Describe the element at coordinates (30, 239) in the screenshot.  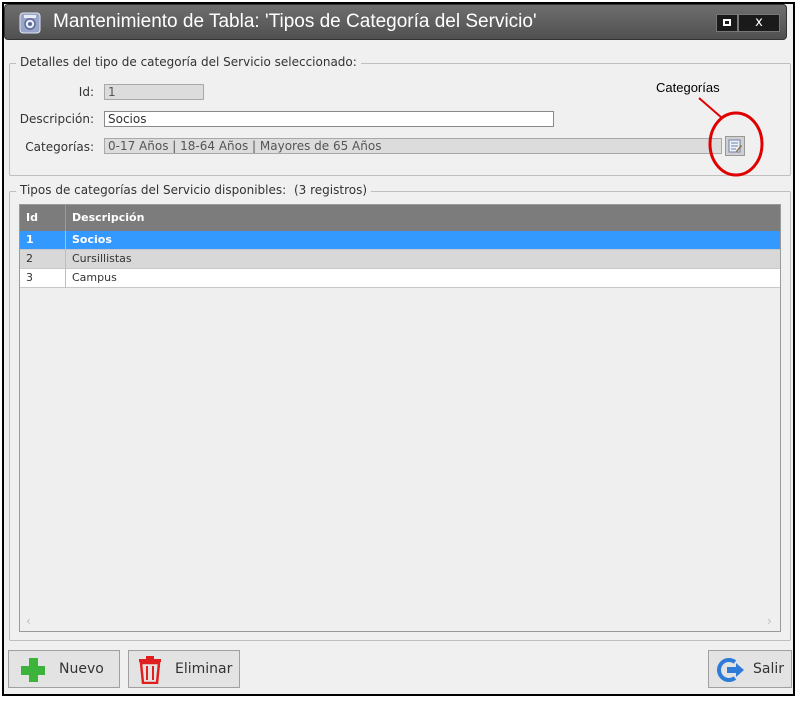
I see `row-id-cell: 1` at that location.